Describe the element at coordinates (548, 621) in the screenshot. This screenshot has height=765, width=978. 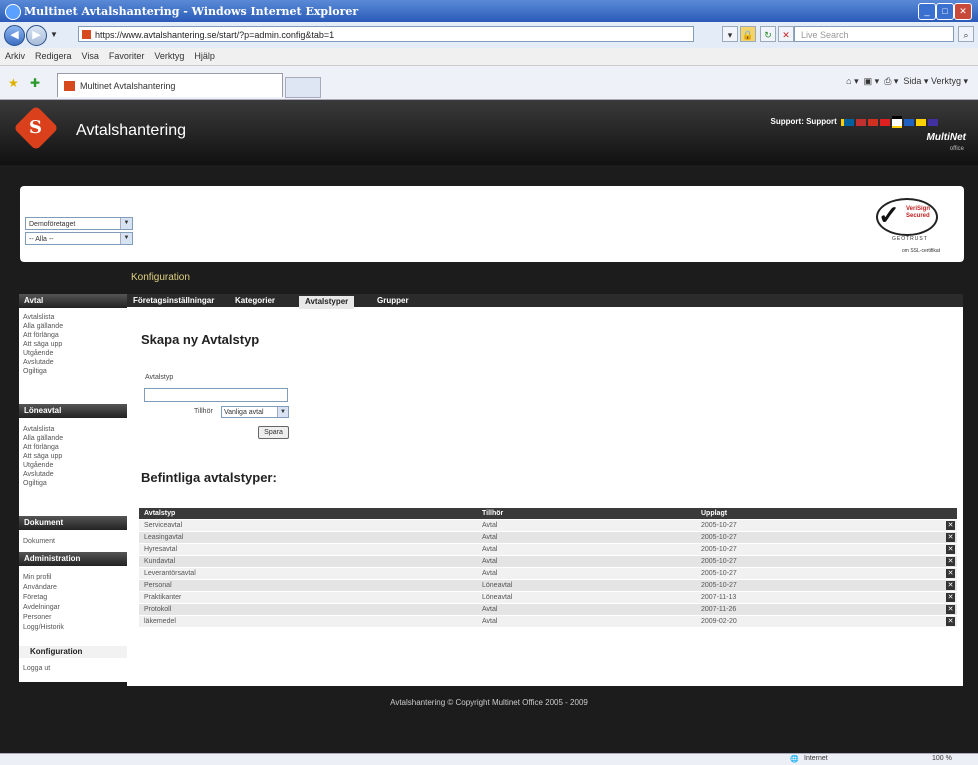
I see `table-row: läkemedel Avtal 2009-02-20 ✕` at that location.